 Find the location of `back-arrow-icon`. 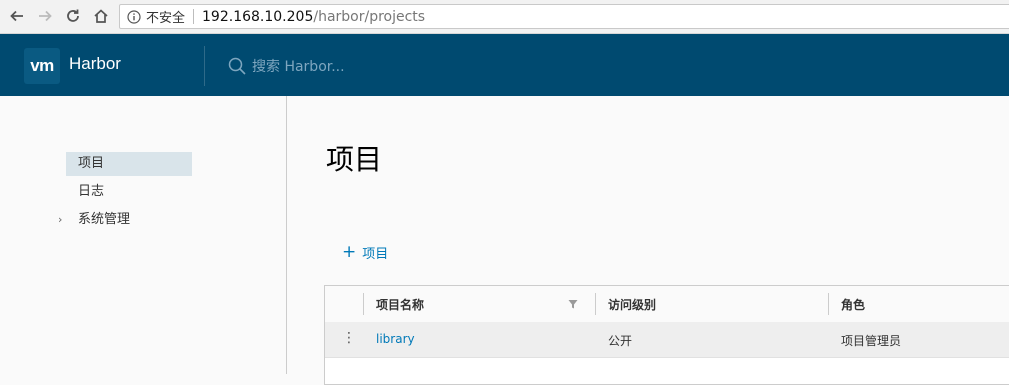

back-arrow-icon is located at coordinates (16, 16).